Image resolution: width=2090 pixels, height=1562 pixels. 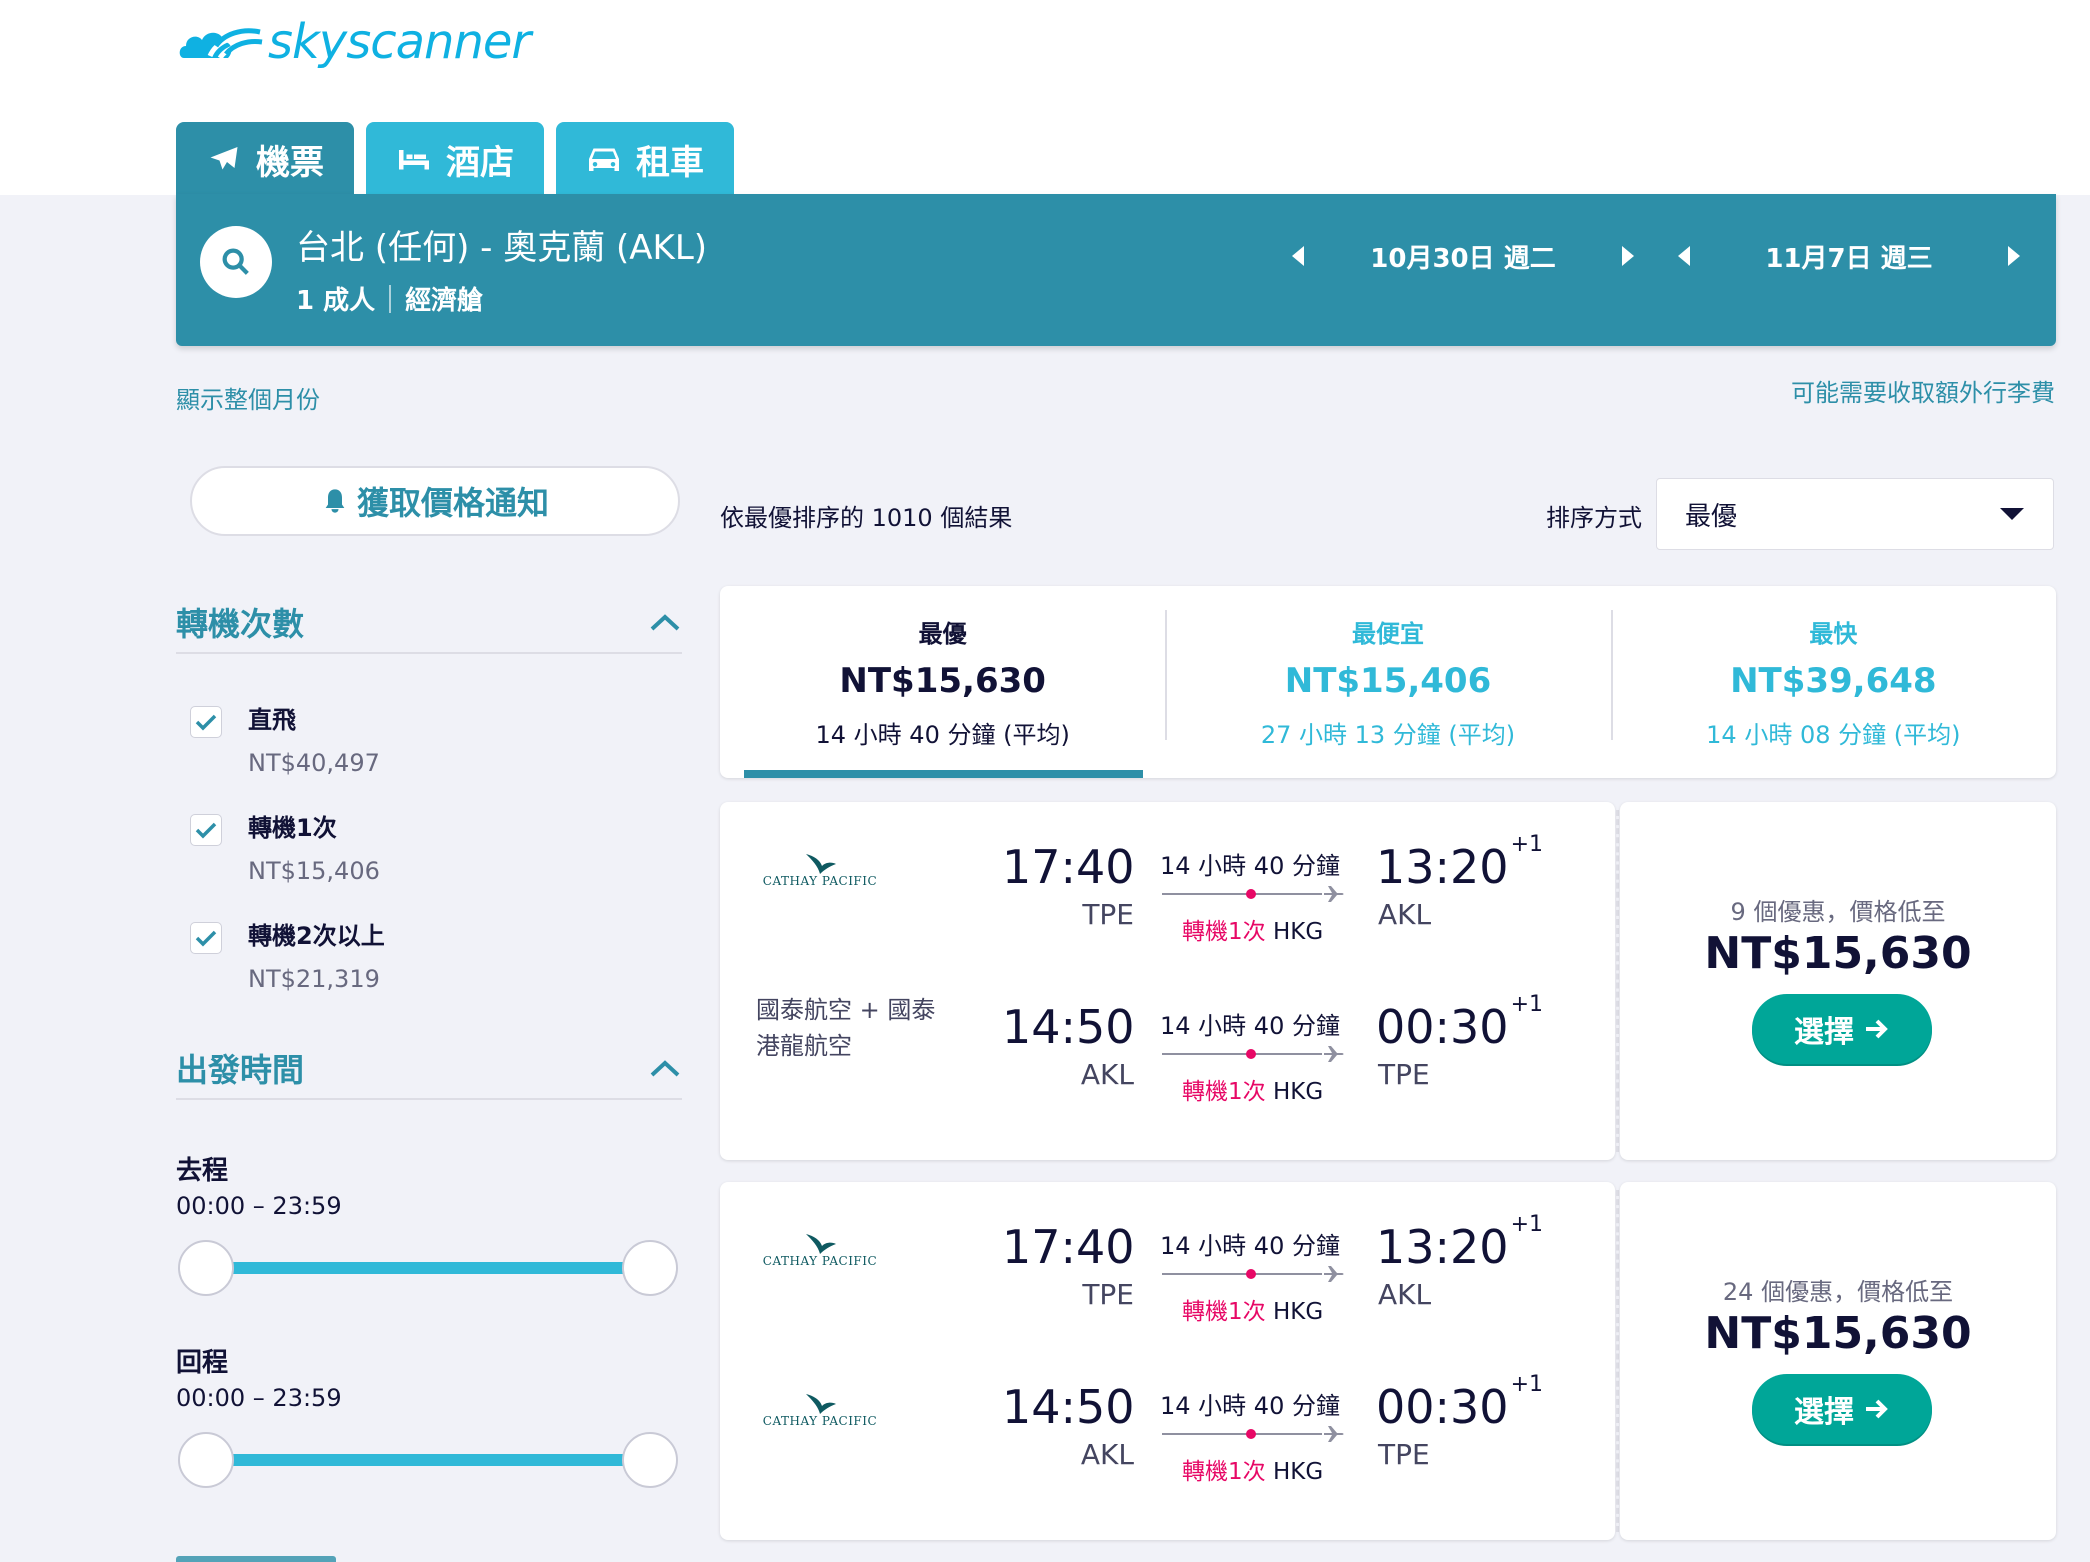 What do you see at coordinates (1442, 1027) in the screenshot?
I see `arrival-time-value: 00:30` at bounding box center [1442, 1027].